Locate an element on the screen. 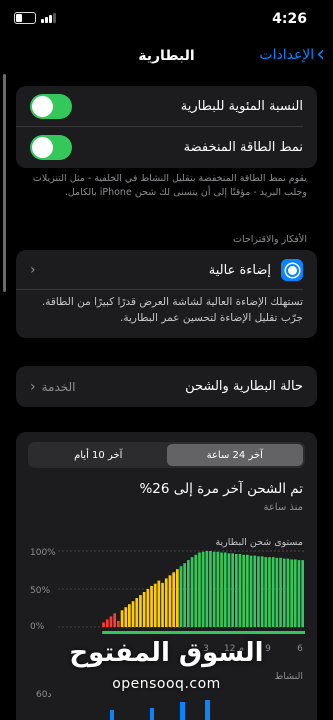  y-tick-label: 50% is located at coordinates (40, 591).